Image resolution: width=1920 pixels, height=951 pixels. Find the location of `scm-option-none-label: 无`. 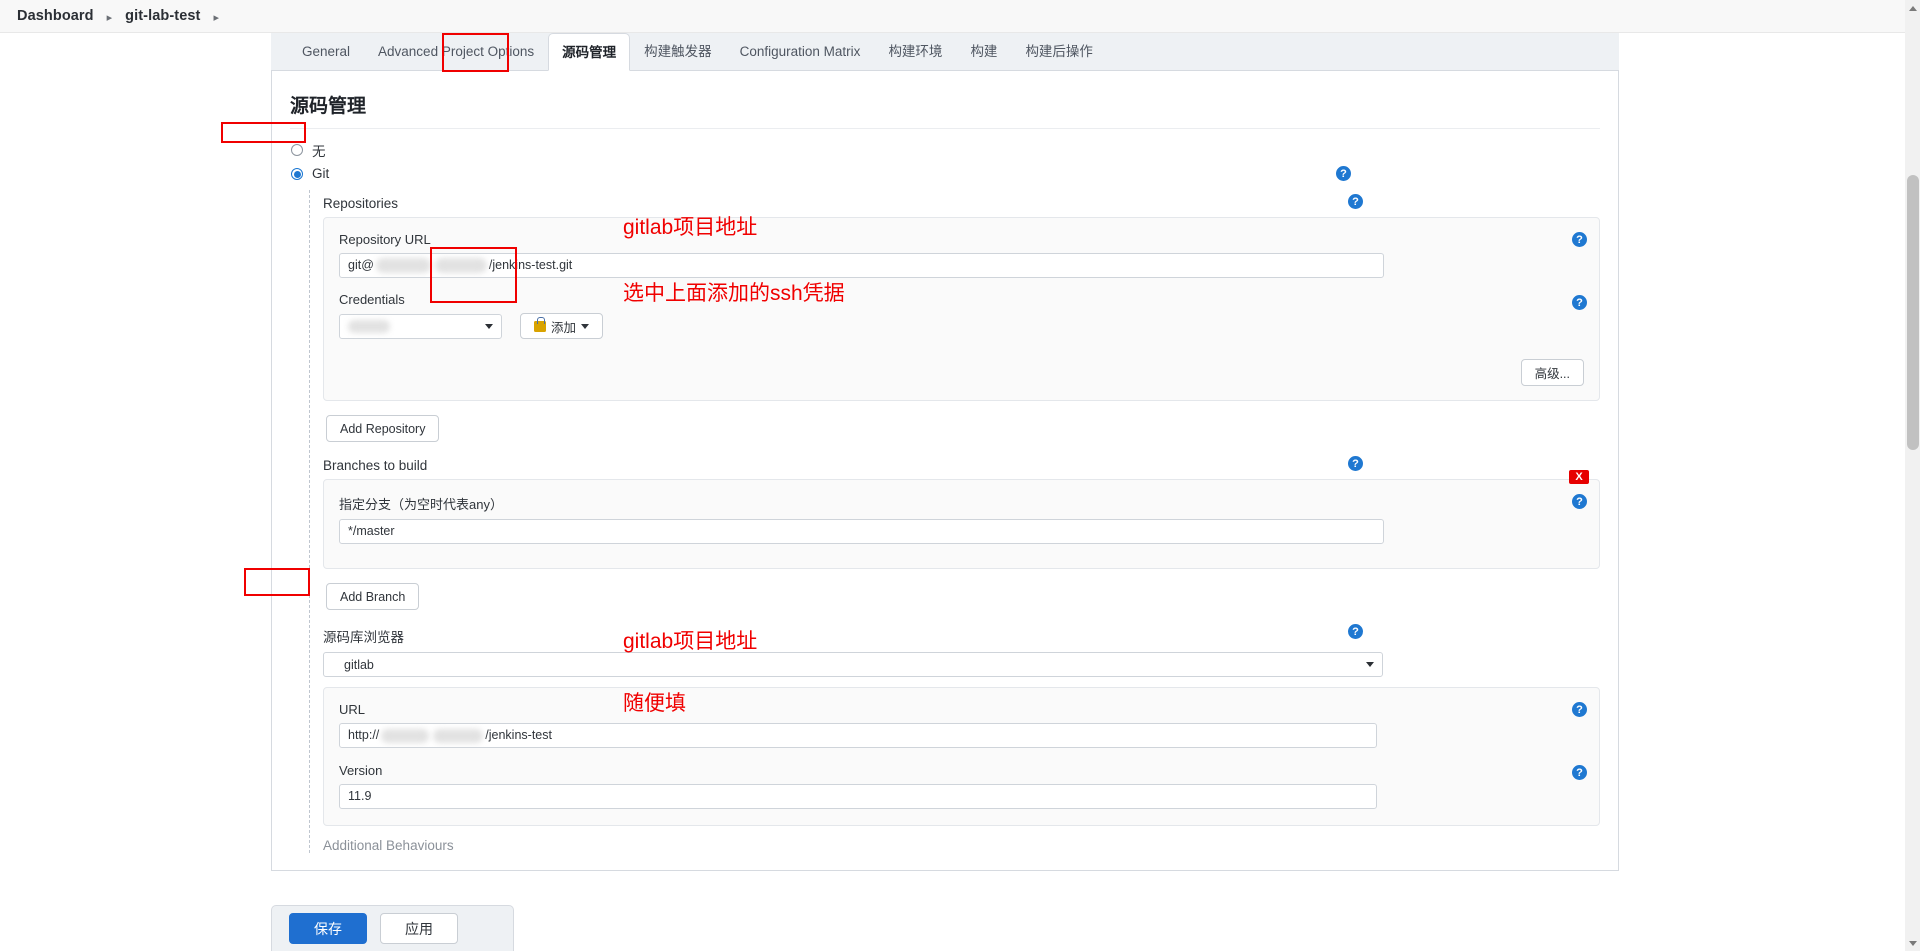

scm-option-none-label: 无 is located at coordinates (319, 151).